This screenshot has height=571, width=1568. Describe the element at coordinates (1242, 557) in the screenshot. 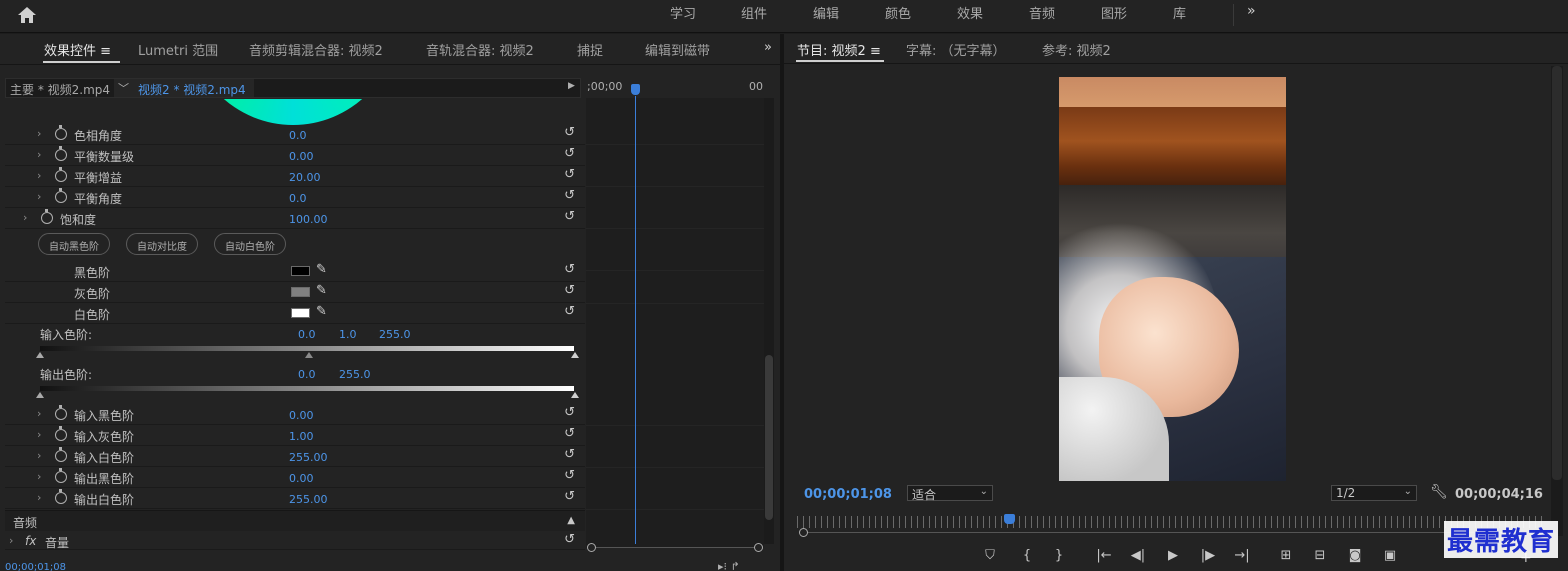

I see `go-to-out-icon: →|` at that location.